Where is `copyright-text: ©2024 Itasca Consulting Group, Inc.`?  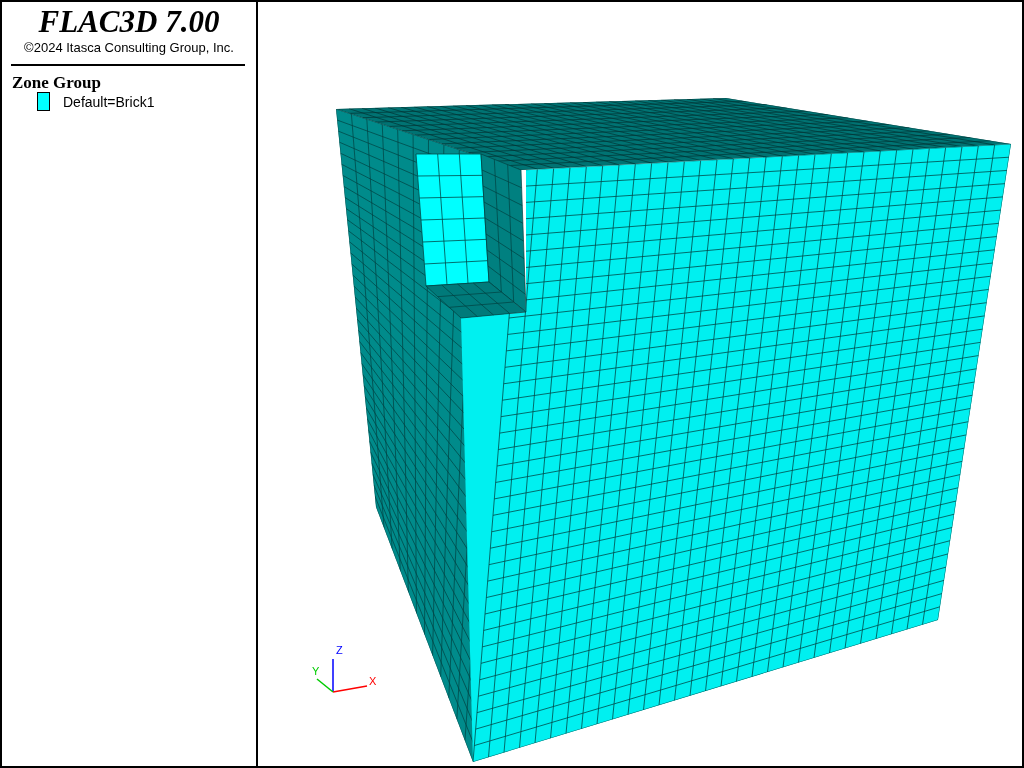
copyright-text: ©2024 Itasca Consulting Group, Inc. is located at coordinates (129, 48).